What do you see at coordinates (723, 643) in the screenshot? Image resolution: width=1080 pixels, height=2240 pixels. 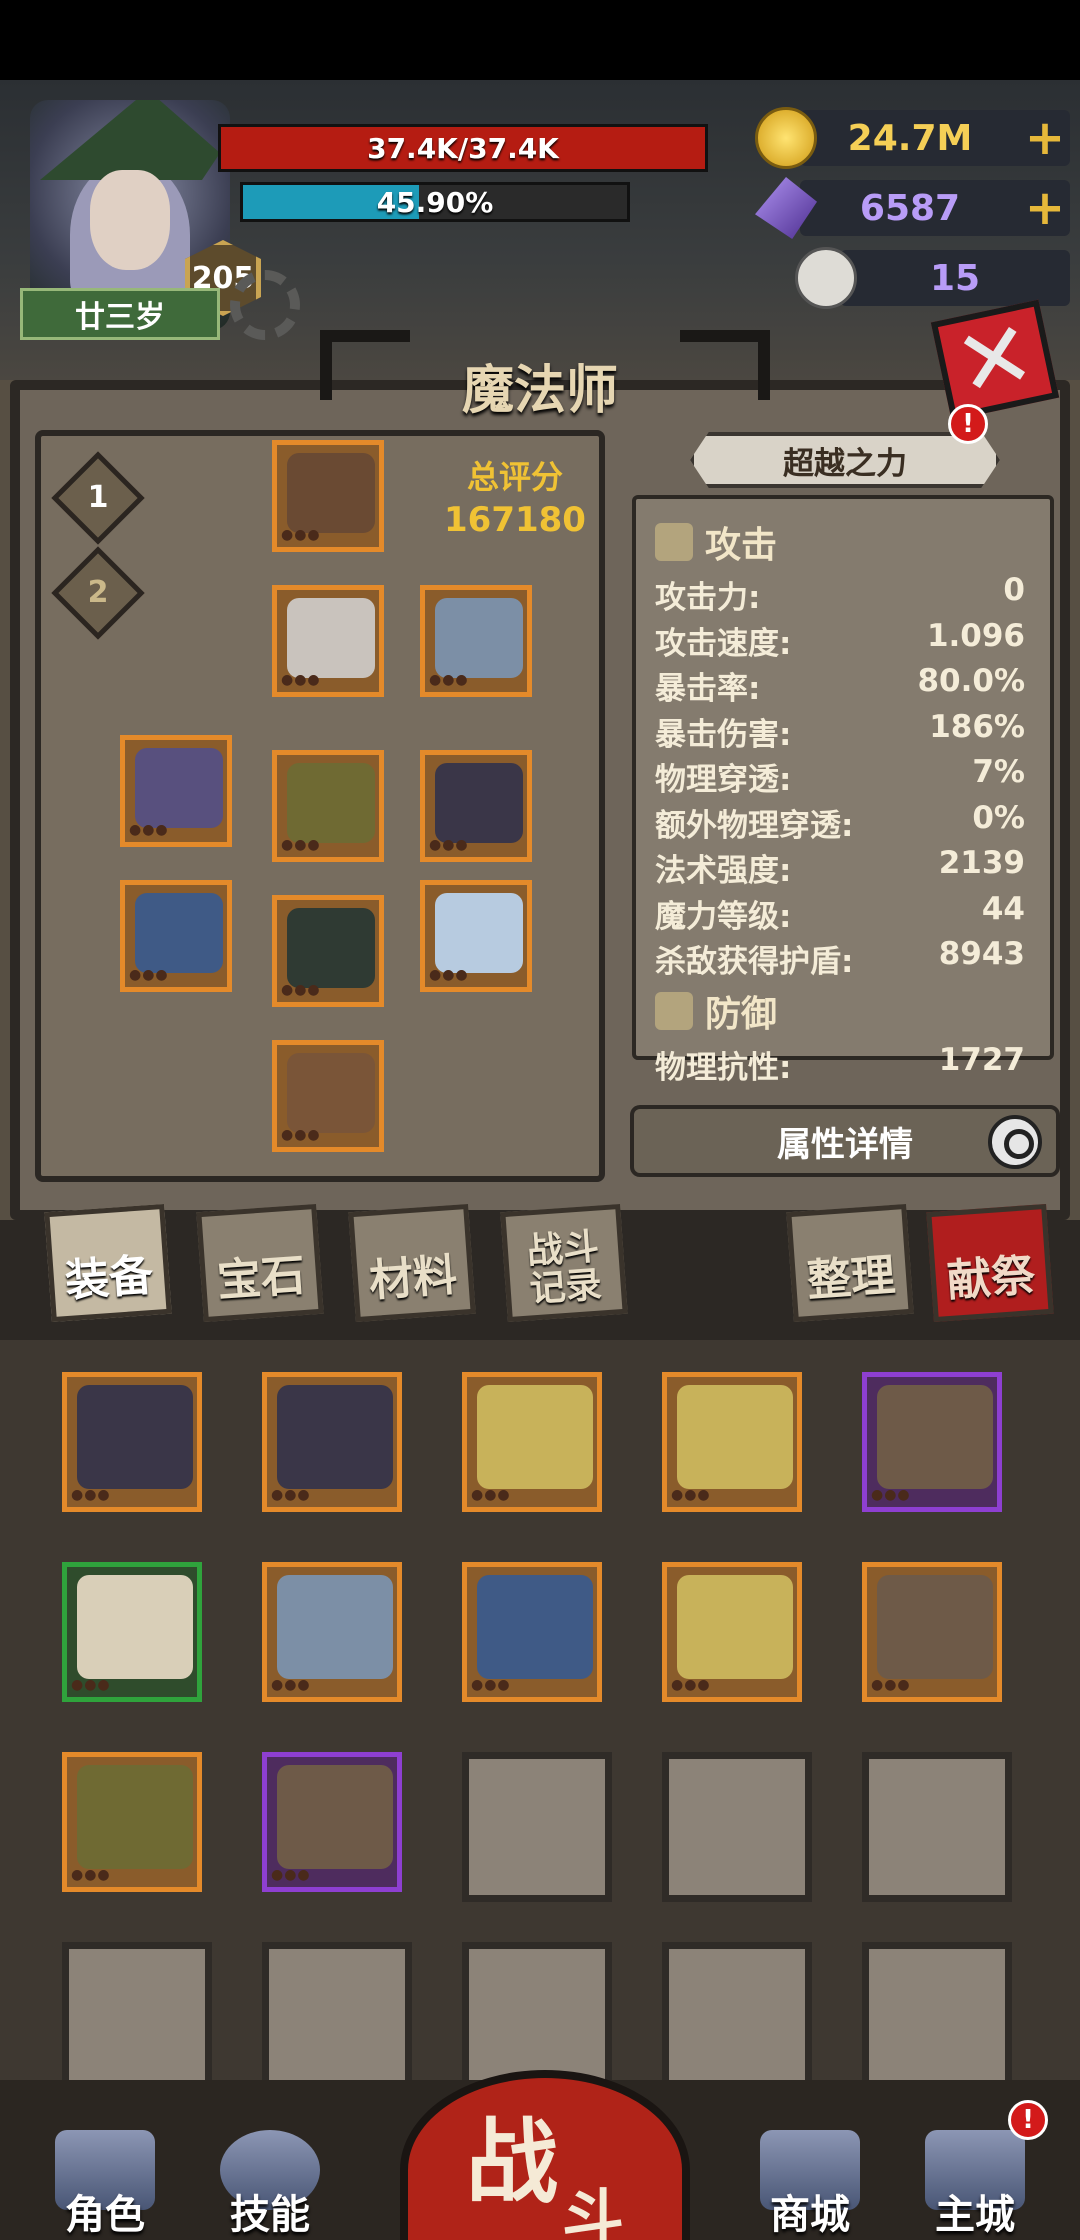 I see `attack-label: 攻击速度:` at bounding box center [723, 643].